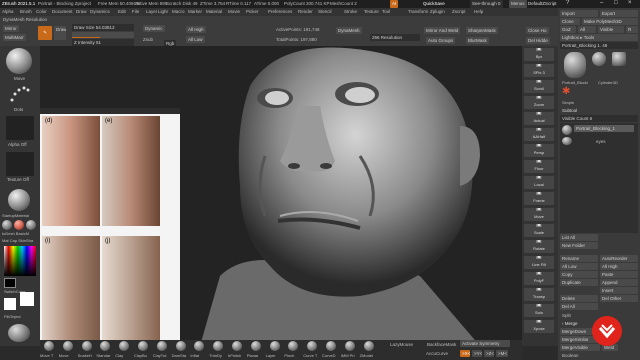  Describe the element at coordinates (599, 118) in the screenshot. I see `visible-count-slider: Visible Count 6` at that location.